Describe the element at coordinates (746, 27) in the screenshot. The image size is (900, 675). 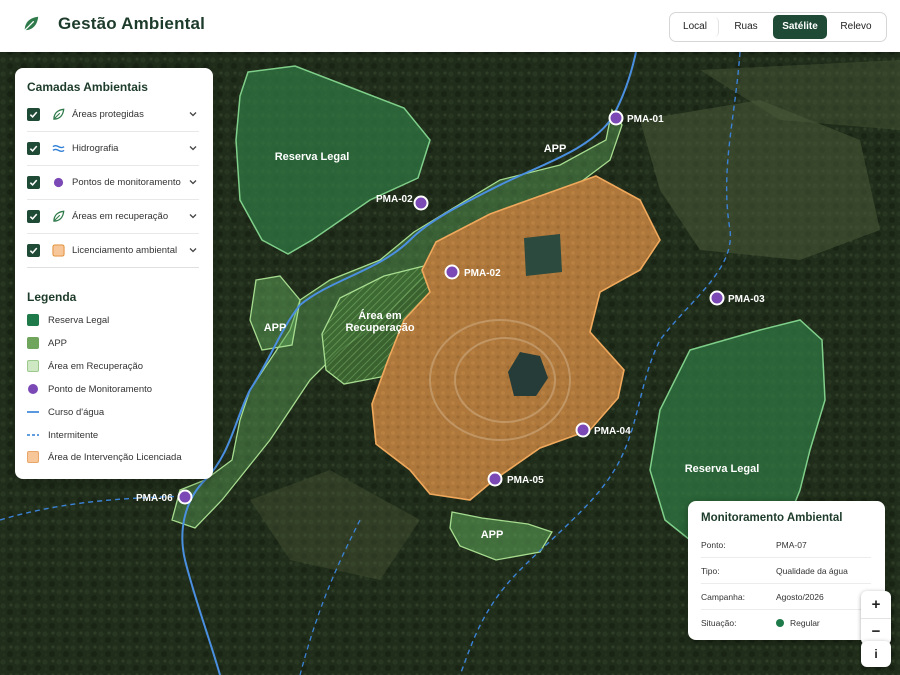
I see `tab-ruas: Ruas` at that location.